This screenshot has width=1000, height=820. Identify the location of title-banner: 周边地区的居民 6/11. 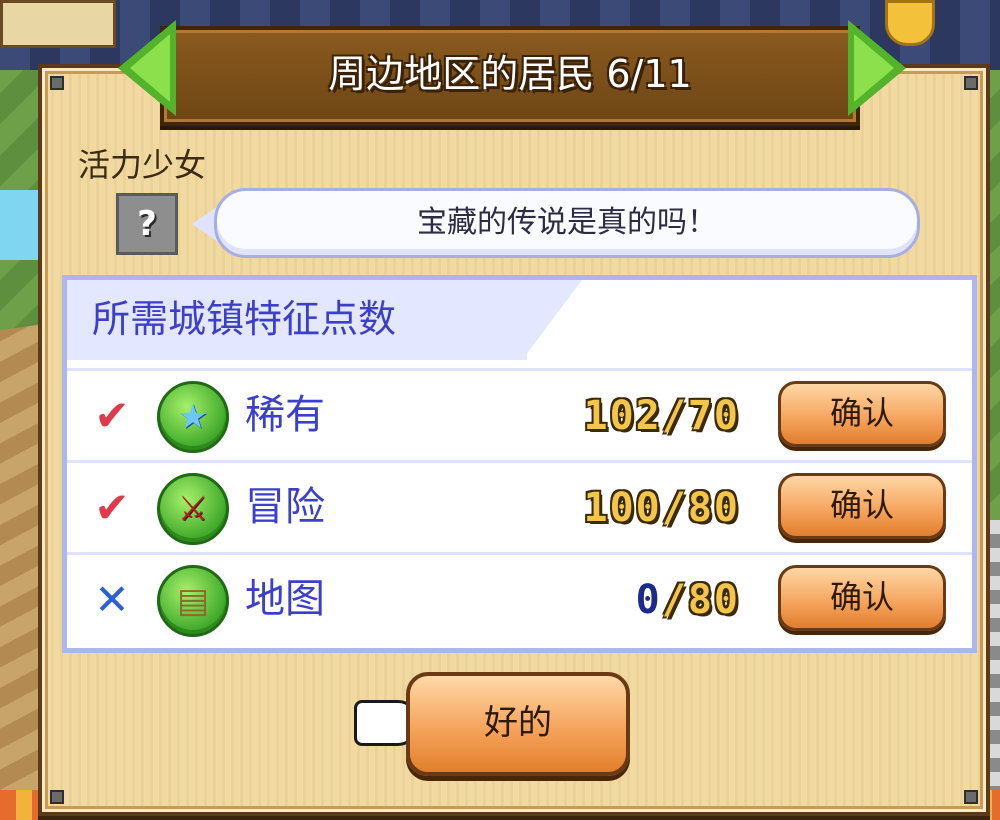
(510, 76).